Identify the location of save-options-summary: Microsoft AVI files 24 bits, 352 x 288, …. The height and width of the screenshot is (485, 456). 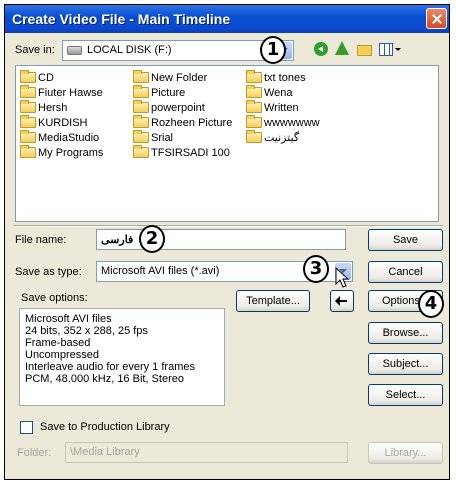
(122, 357).